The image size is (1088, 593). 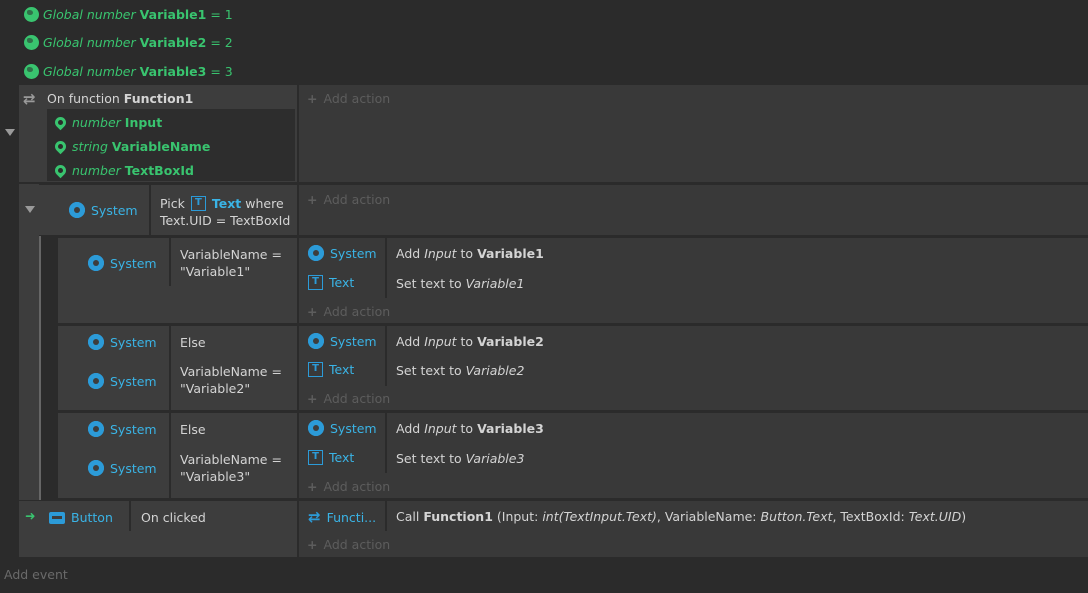 What do you see at coordinates (235, 468) in the screenshot?
I see `condition-variablename: VariableName = "Variable3"` at bounding box center [235, 468].